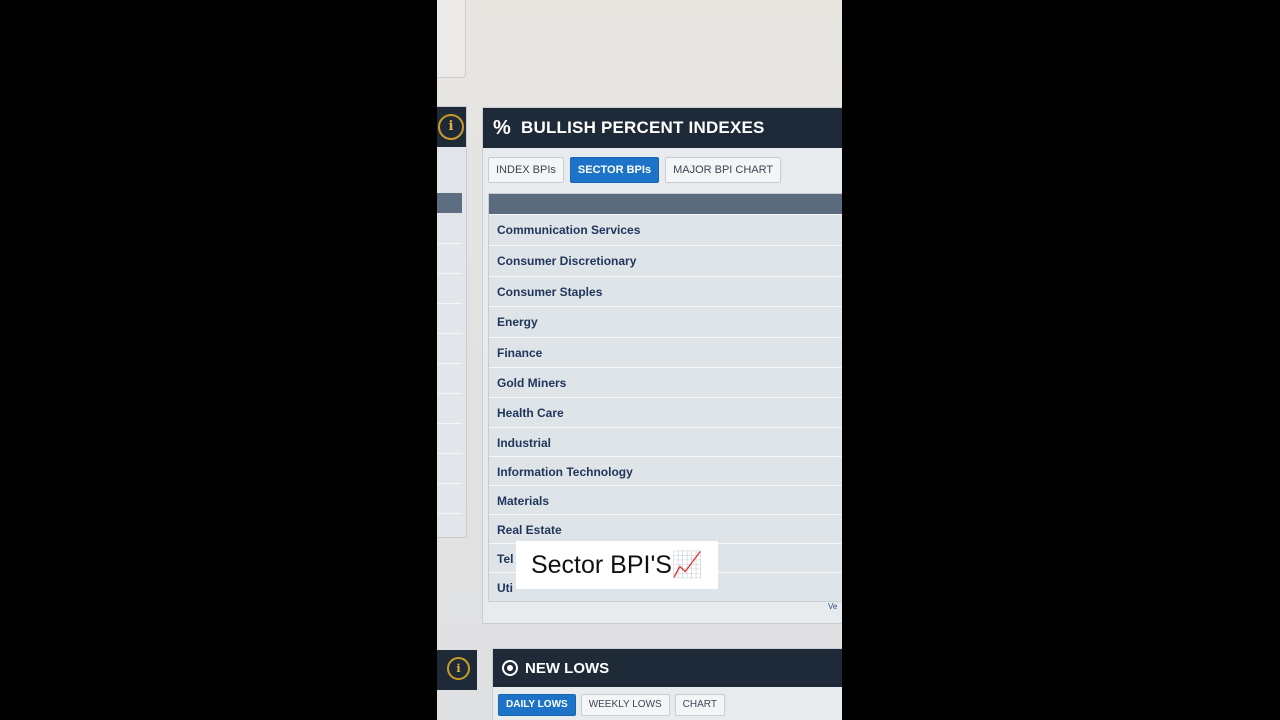 This screenshot has width=1280, height=720. I want to click on new-lows-header: NEW LOWS, so click(667, 668).